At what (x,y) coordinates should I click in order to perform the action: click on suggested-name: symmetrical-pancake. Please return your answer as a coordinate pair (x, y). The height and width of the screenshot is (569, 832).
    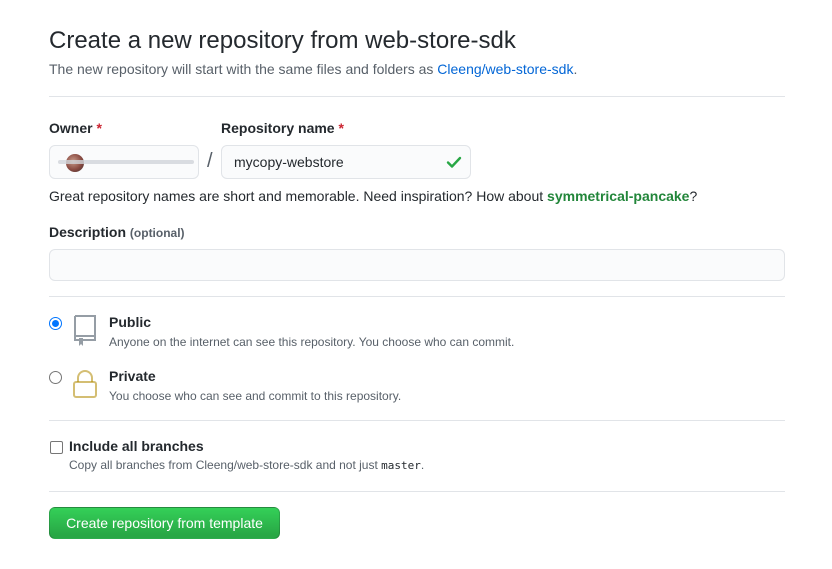
    Looking at the image, I should click on (618, 196).